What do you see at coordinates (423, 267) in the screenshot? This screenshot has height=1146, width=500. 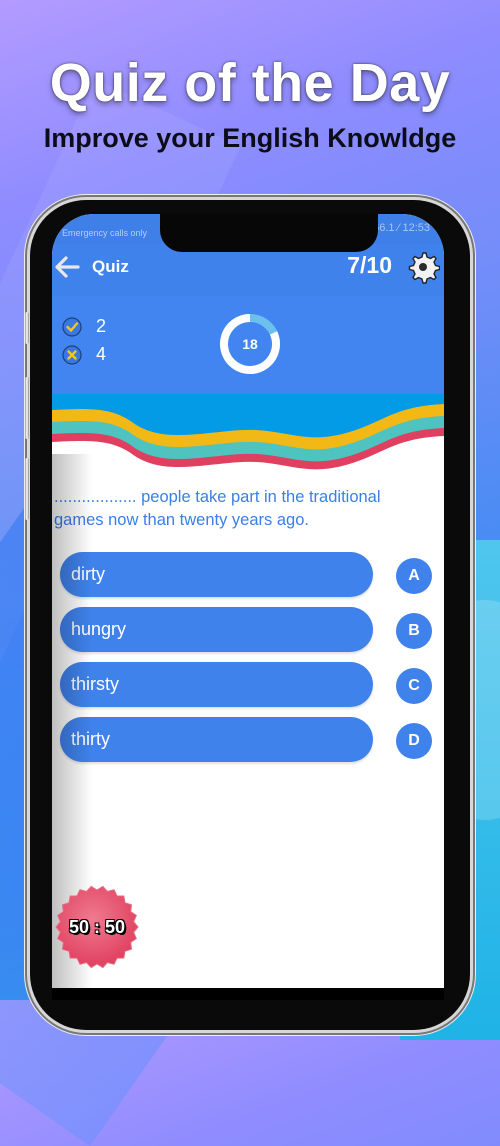 I see `gear-icon` at bounding box center [423, 267].